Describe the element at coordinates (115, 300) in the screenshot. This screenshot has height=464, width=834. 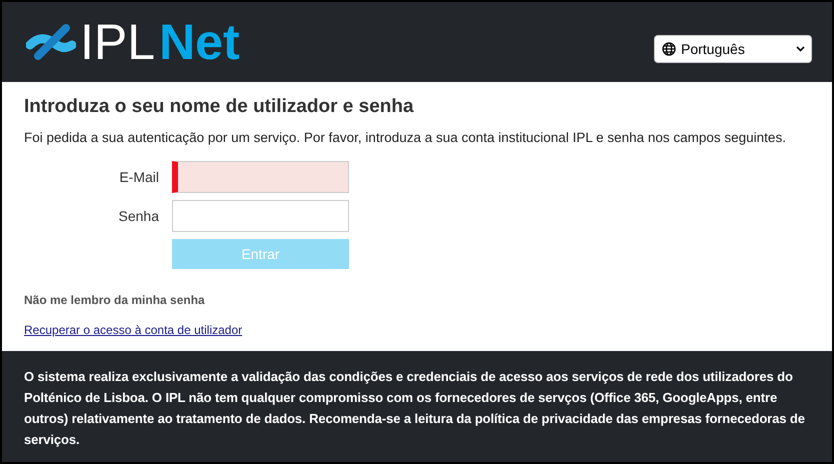
I see `forgot-heading: Não me lembro da minha senha` at that location.